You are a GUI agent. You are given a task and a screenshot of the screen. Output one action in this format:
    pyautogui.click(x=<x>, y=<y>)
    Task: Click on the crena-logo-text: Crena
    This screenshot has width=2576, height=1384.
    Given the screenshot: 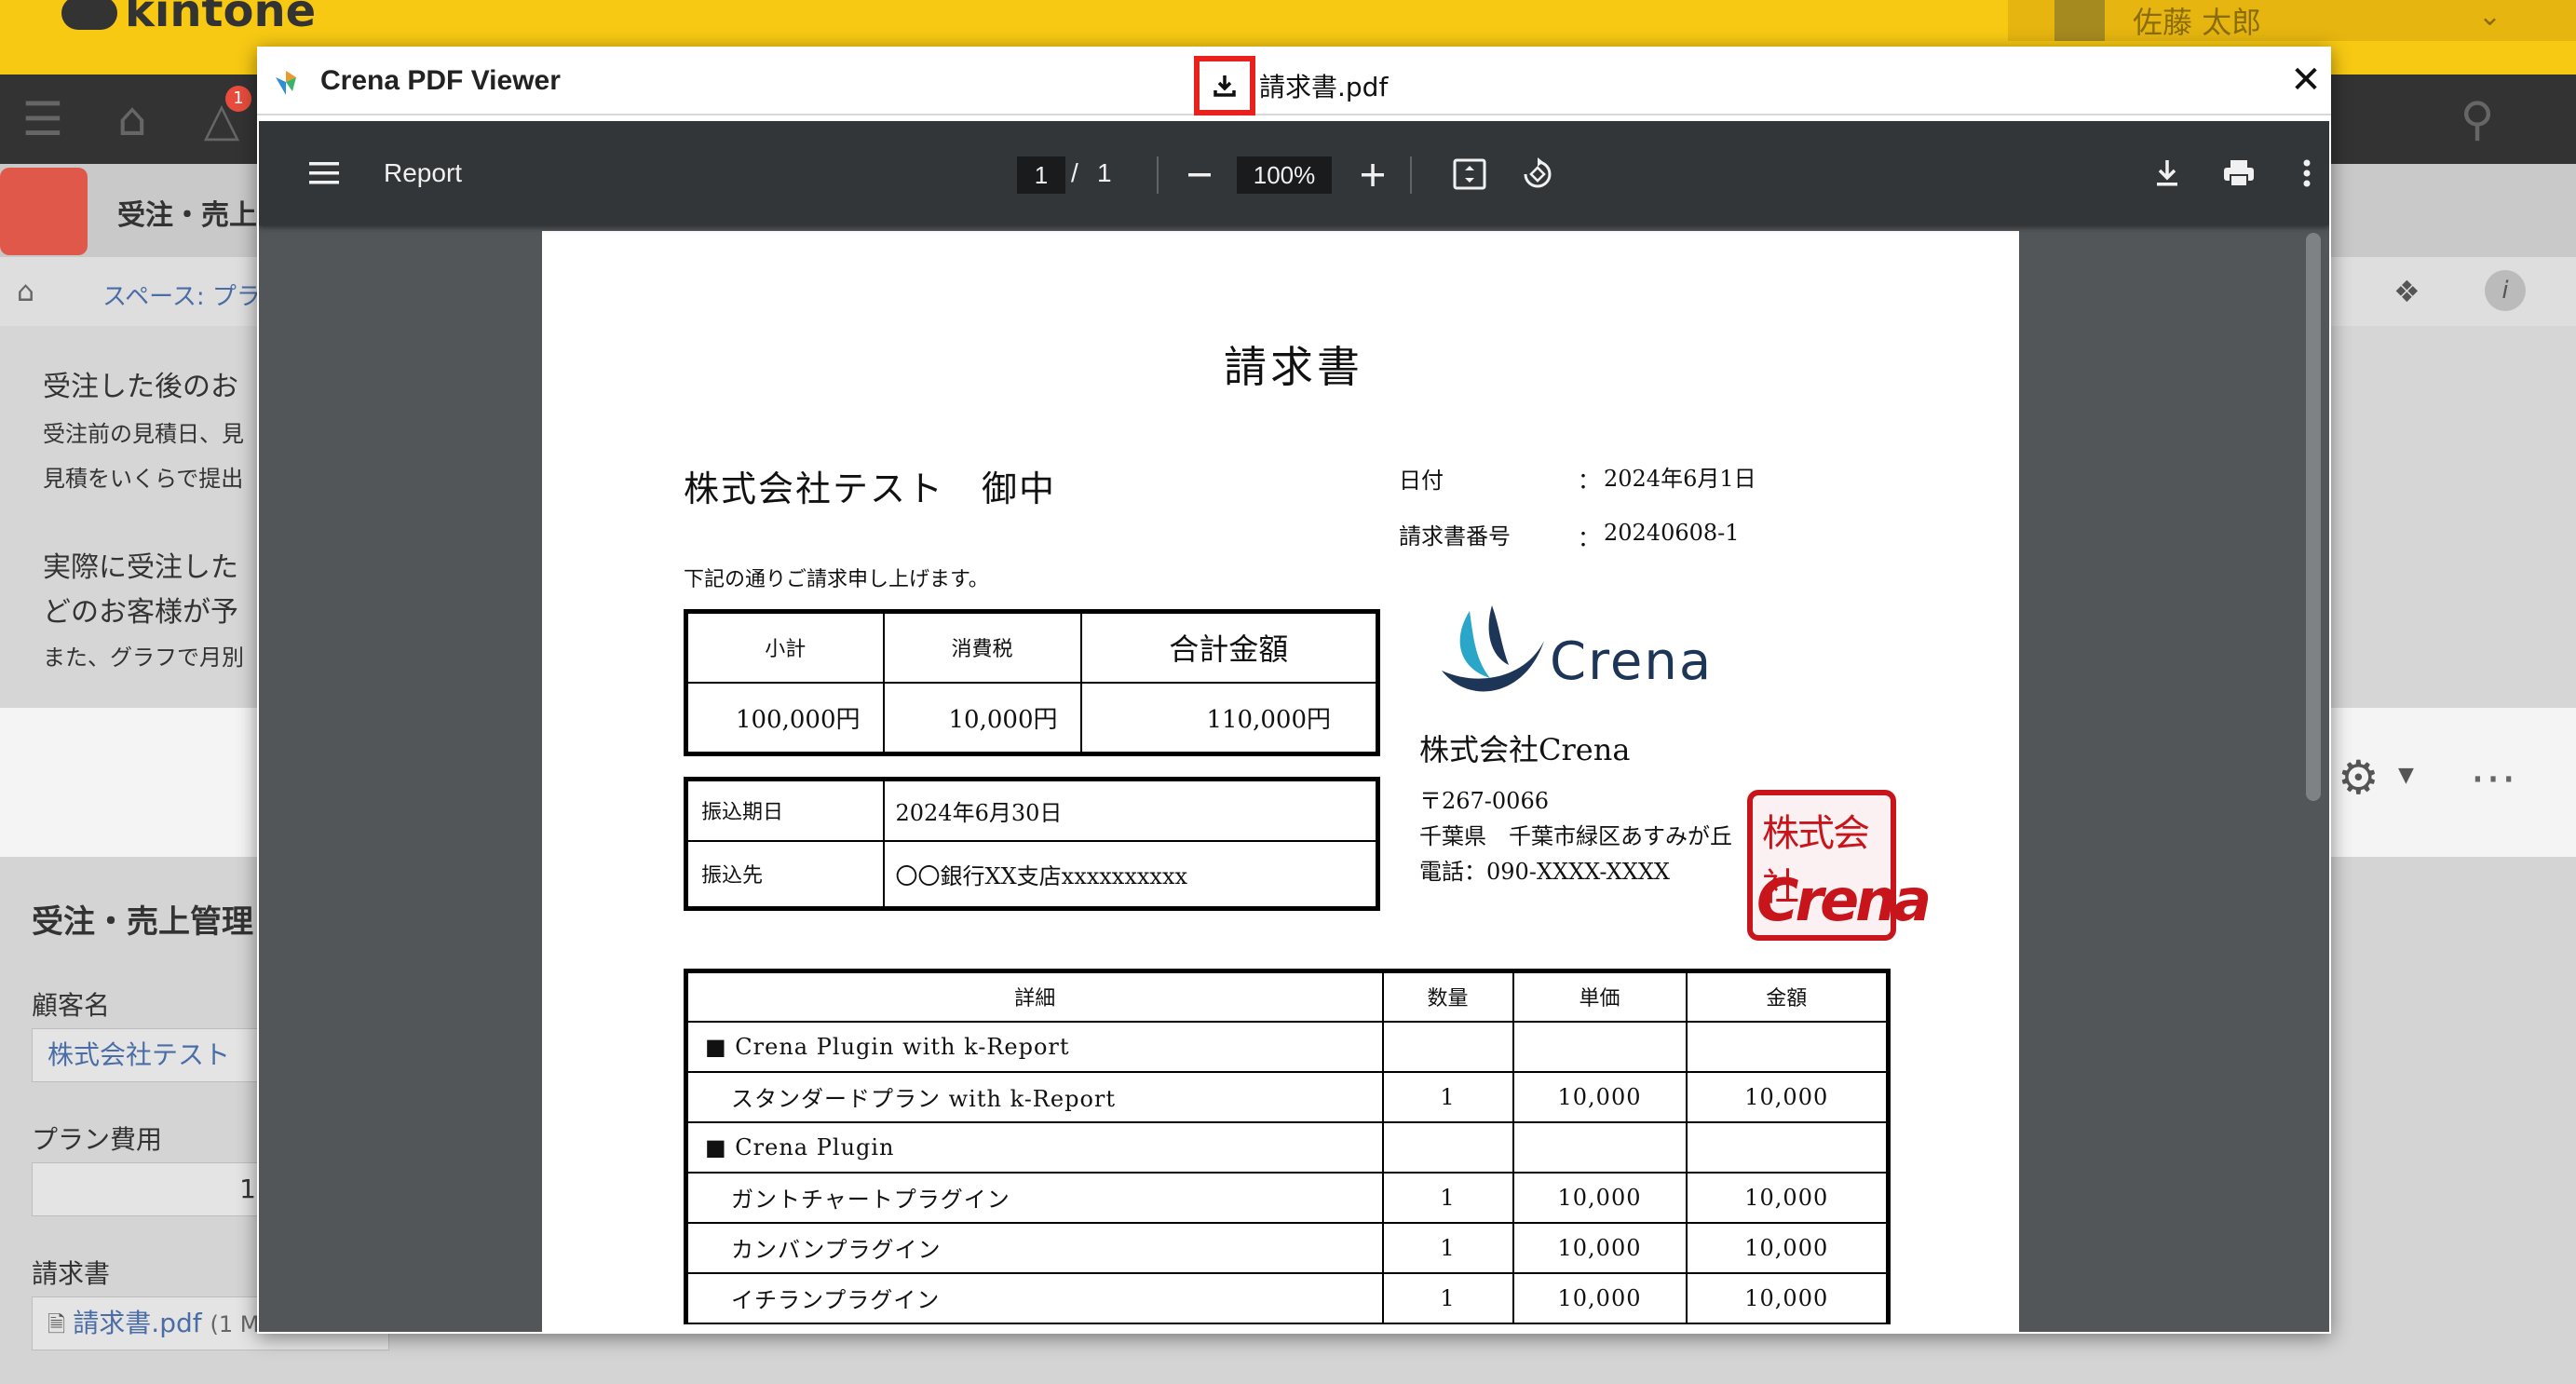 What is the action you would take?
    pyautogui.click(x=1632, y=662)
    